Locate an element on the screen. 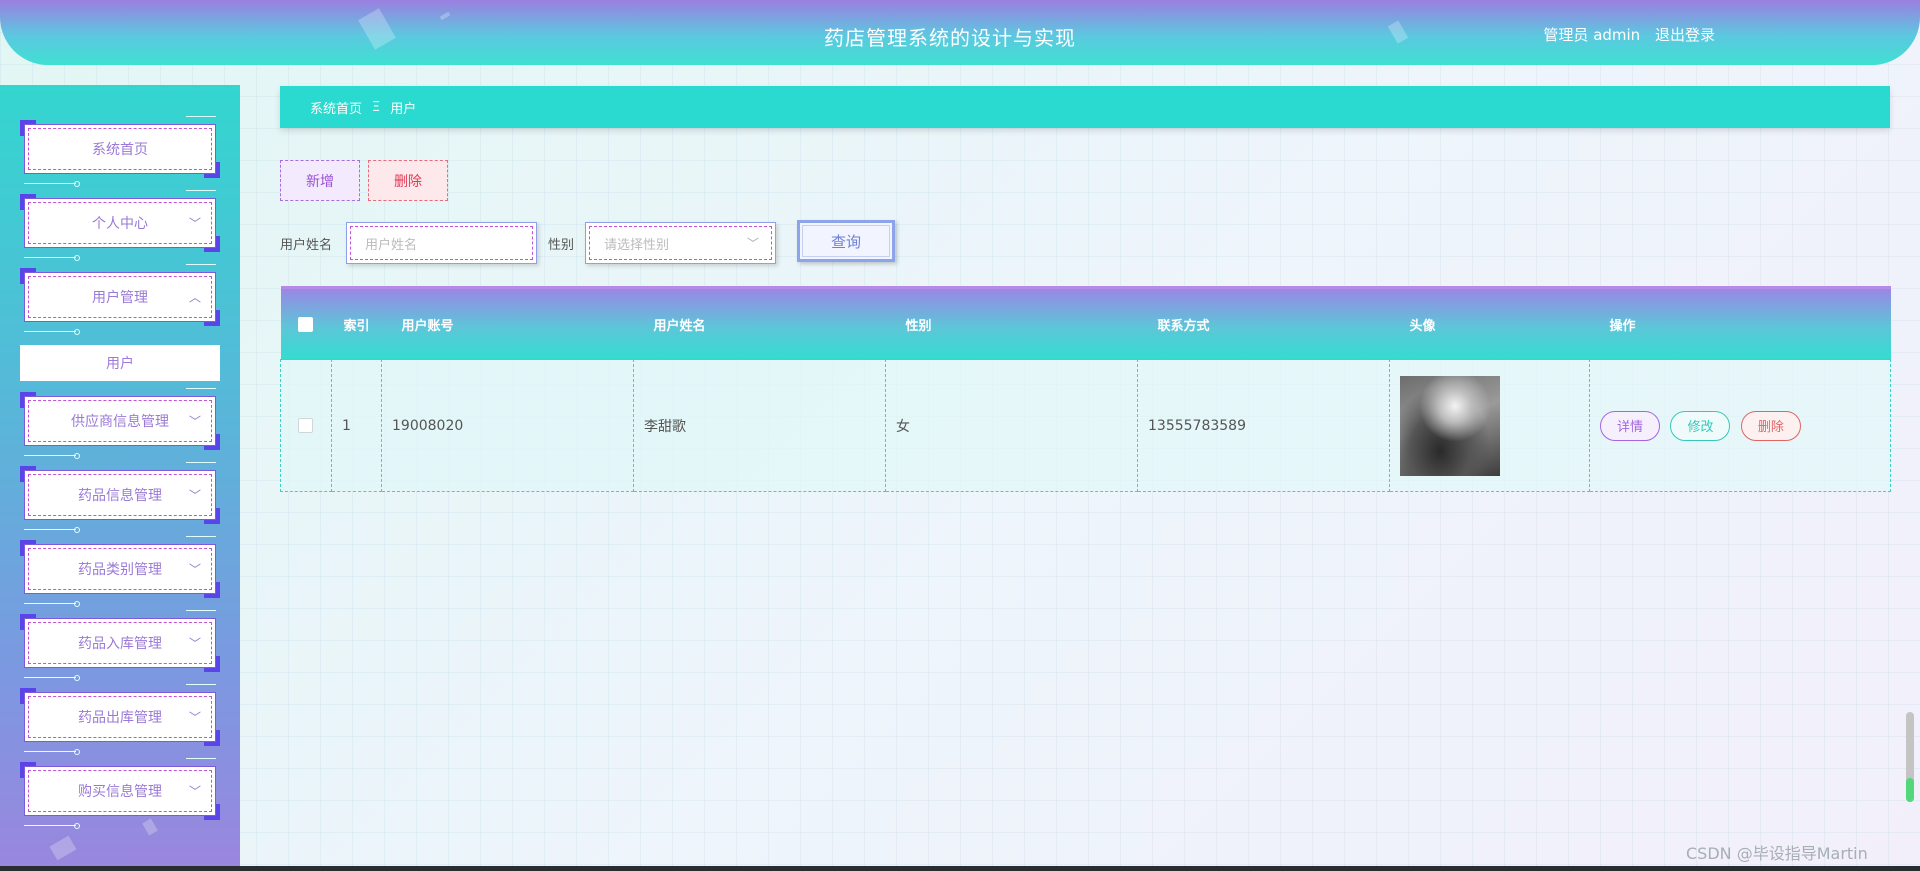 The image size is (1920, 871). sidebar-item-supplier: 供应商信息管理 ﹀ is located at coordinates (120, 423).